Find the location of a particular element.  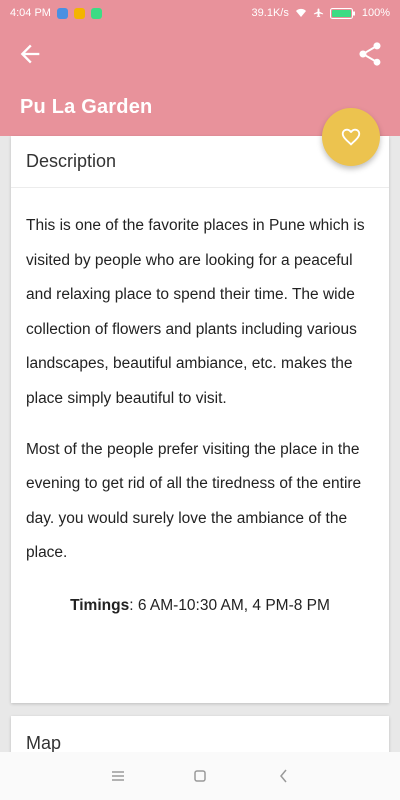

home-square-icon is located at coordinates (200, 776).